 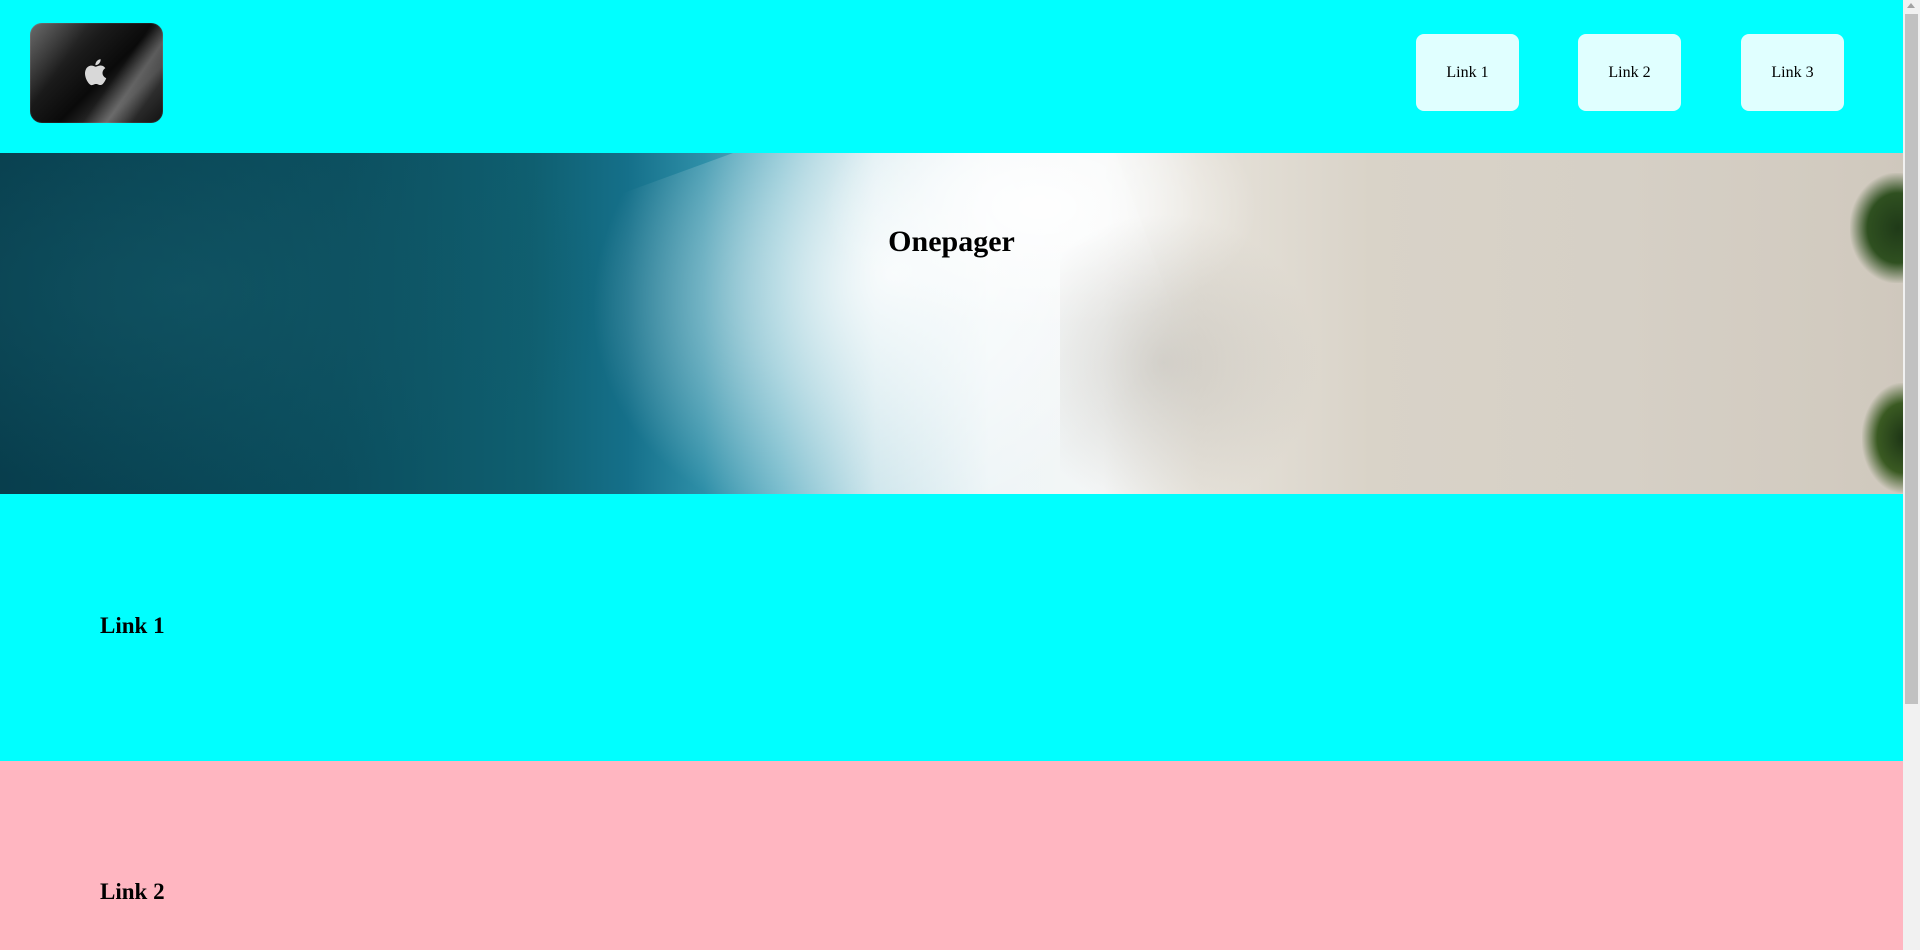 What do you see at coordinates (132, 891) in the screenshot?
I see `section-heading-link-2: Link 2` at bounding box center [132, 891].